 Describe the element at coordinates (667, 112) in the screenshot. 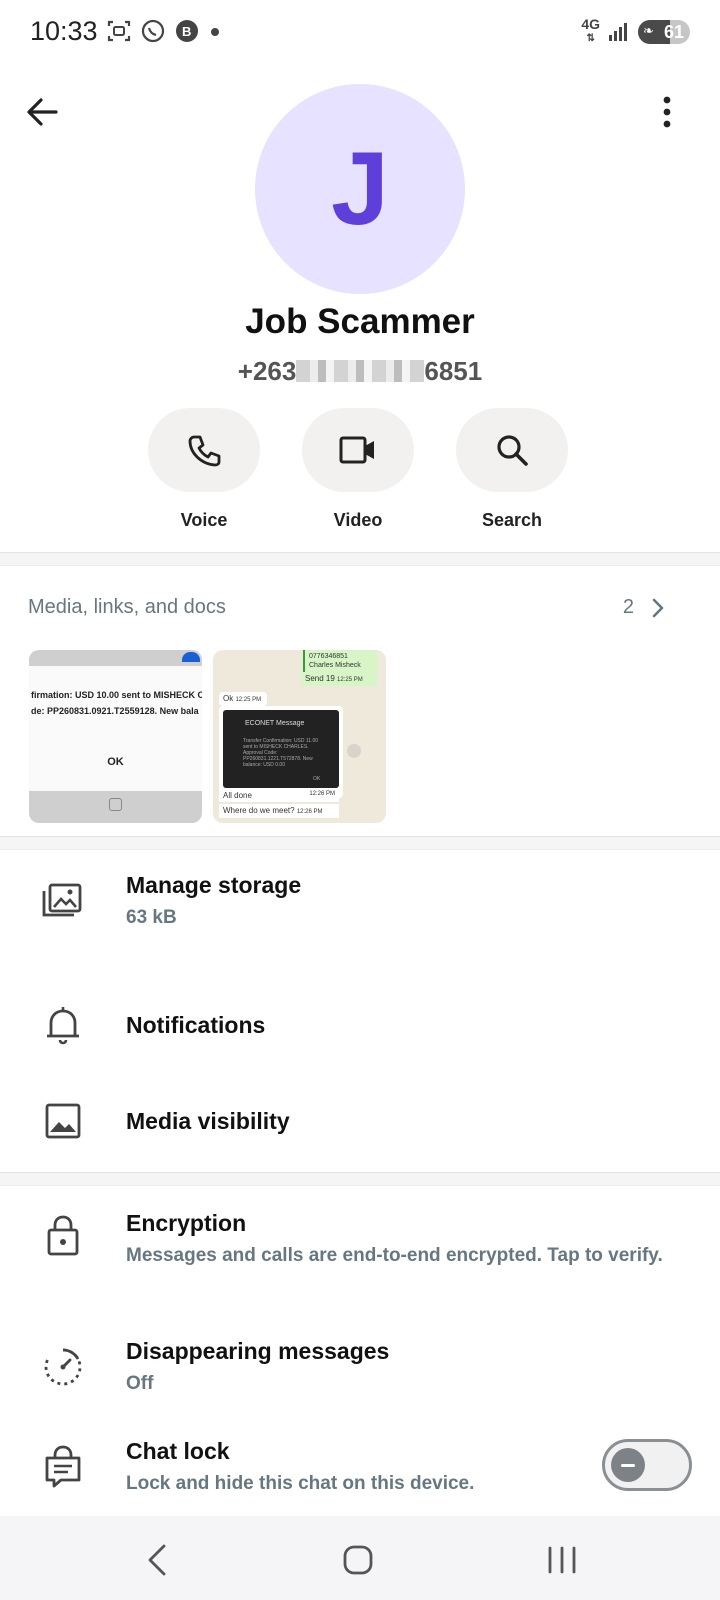

I see `more-vertical-icon` at that location.